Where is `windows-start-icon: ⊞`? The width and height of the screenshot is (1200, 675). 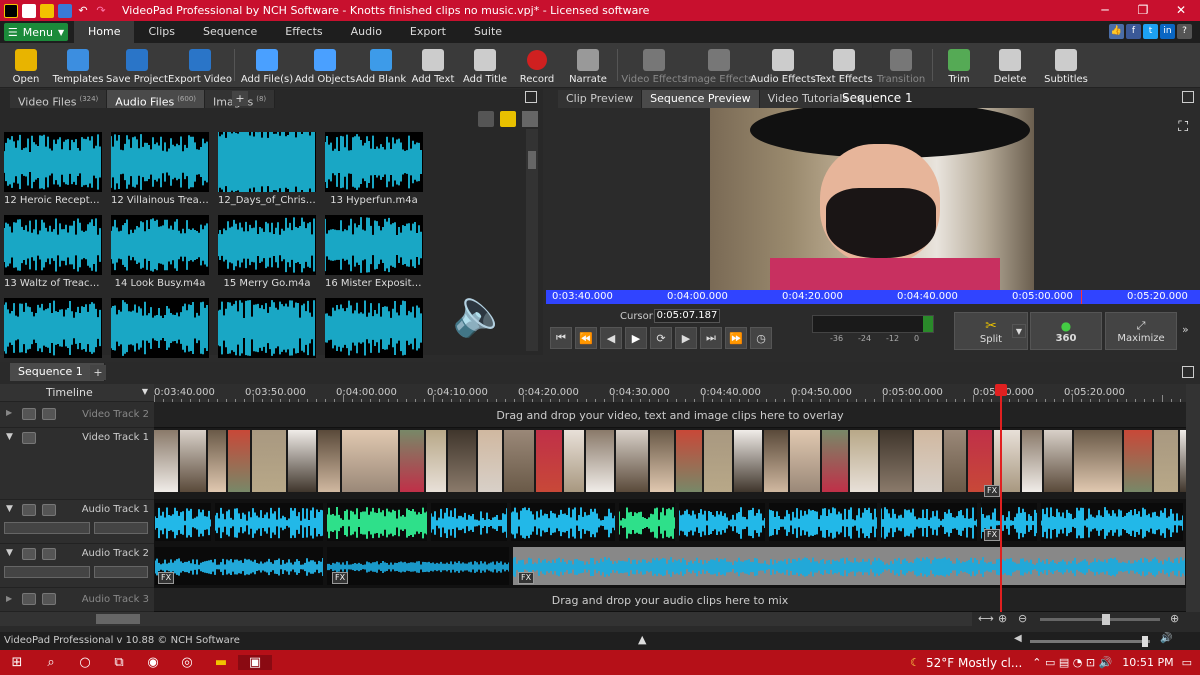
windows-start-icon: ⊞ is located at coordinates (17, 662).